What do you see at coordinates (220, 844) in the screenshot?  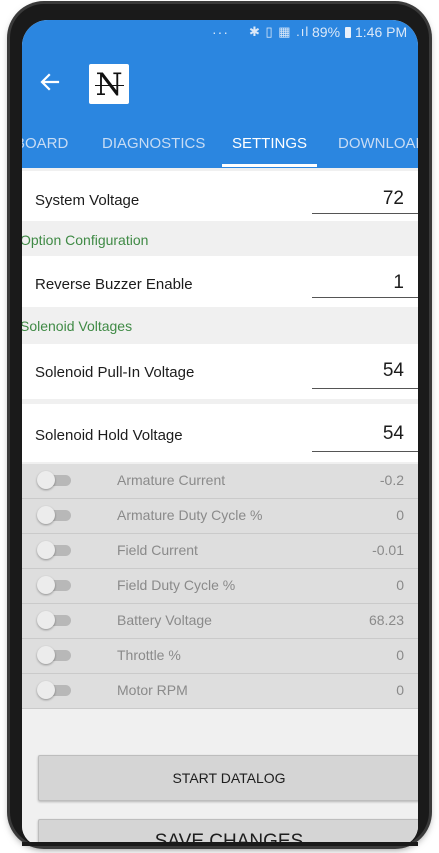 I see `bottom-bezel` at bounding box center [220, 844].